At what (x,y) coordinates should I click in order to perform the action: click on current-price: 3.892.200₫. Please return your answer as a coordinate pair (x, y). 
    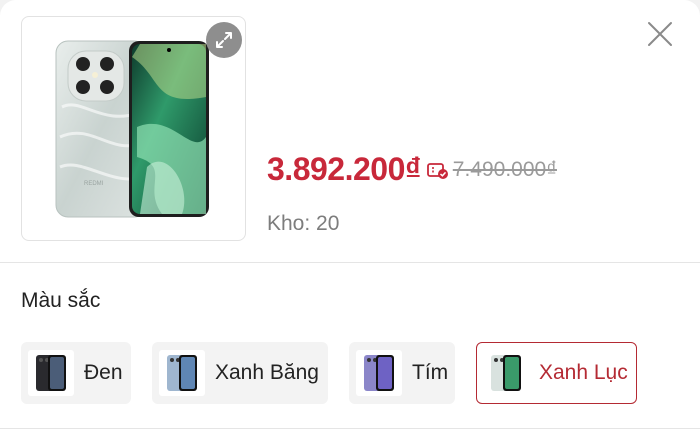
    Looking at the image, I should click on (344, 169).